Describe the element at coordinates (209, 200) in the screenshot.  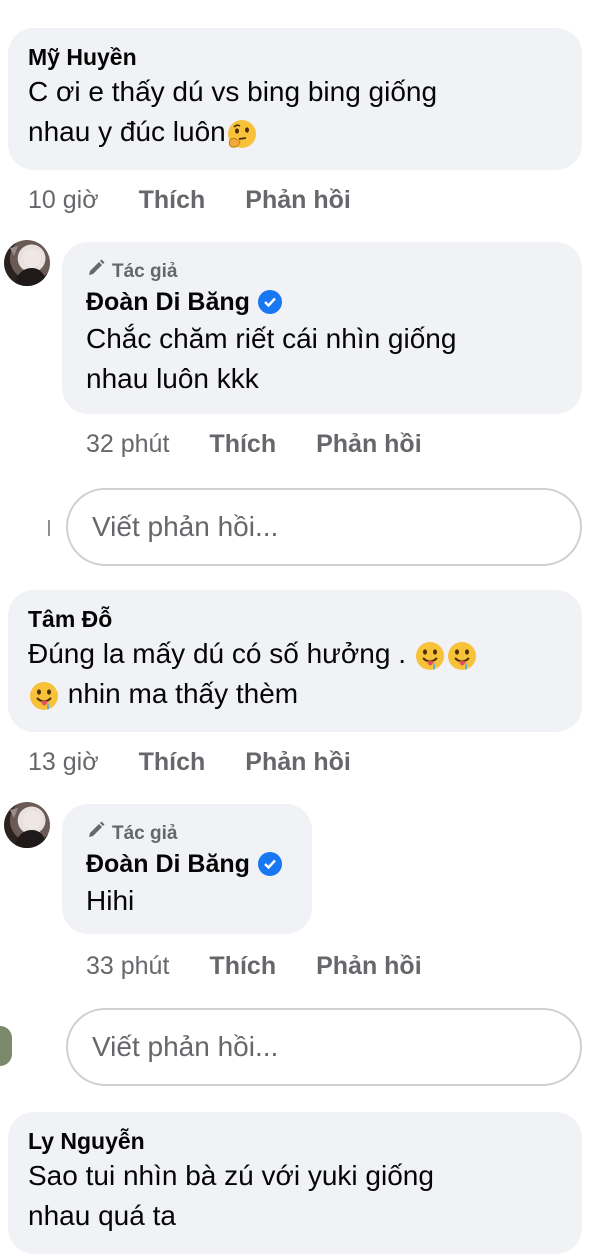
I see `comment-actions: 10 giờ Thích Phản hồi` at that location.